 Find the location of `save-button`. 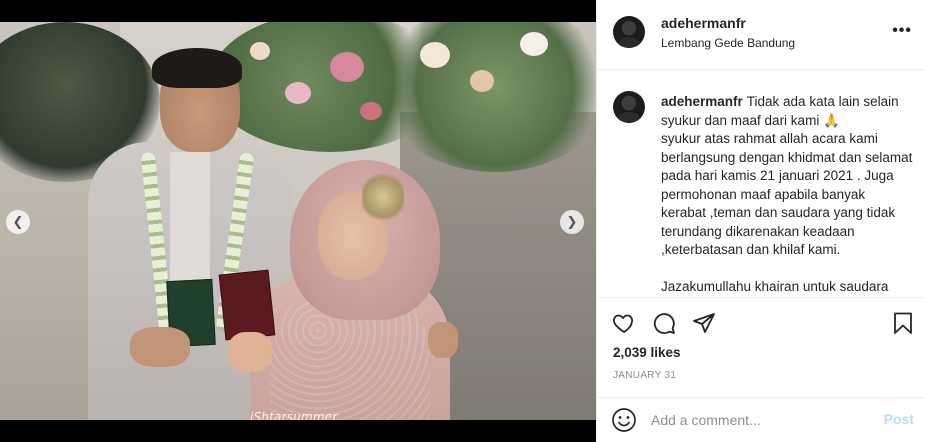

save-button is located at coordinates (903, 323).